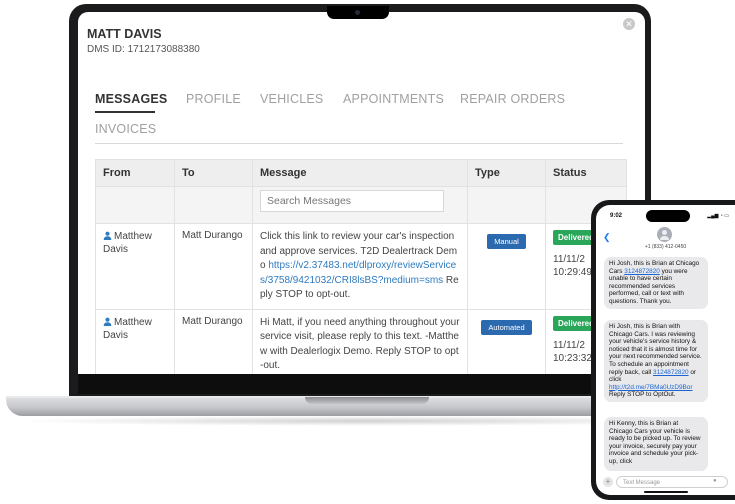  What do you see at coordinates (642, 395) in the screenshot?
I see `bubble-text-end: Reply STOP to OptOut.` at bounding box center [642, 395].